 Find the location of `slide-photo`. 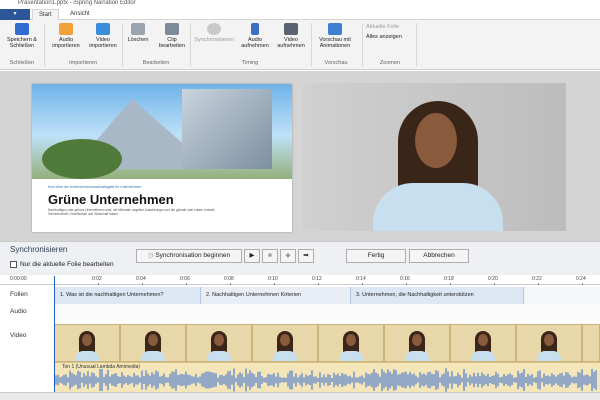

slide-photo is located at coordinates (162, 131).